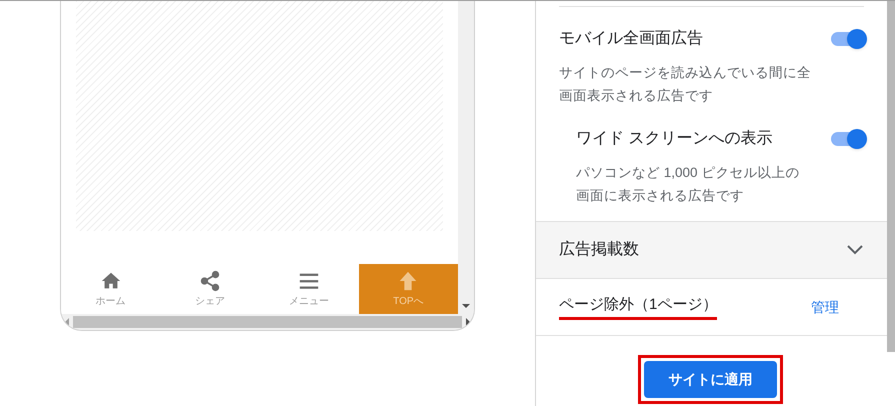 This screenshot has width=895, height=406. I want to click on share-icon, so click(209, 281).